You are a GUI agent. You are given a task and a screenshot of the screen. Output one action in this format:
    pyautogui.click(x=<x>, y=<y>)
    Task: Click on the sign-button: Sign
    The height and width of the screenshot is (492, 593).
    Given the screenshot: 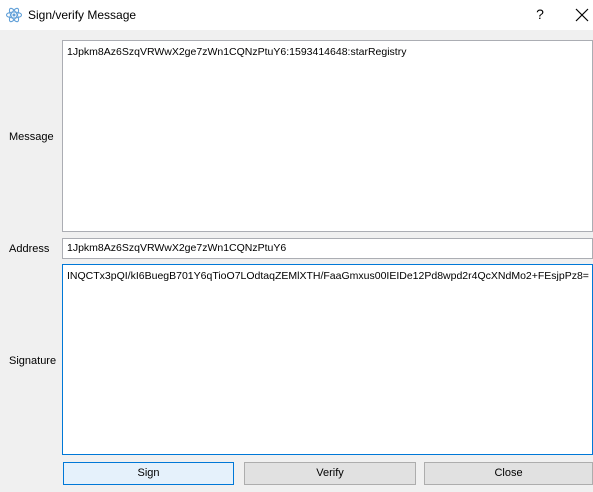 What is the action you would take?
    pyautogui.click(x=148, y=473)
    